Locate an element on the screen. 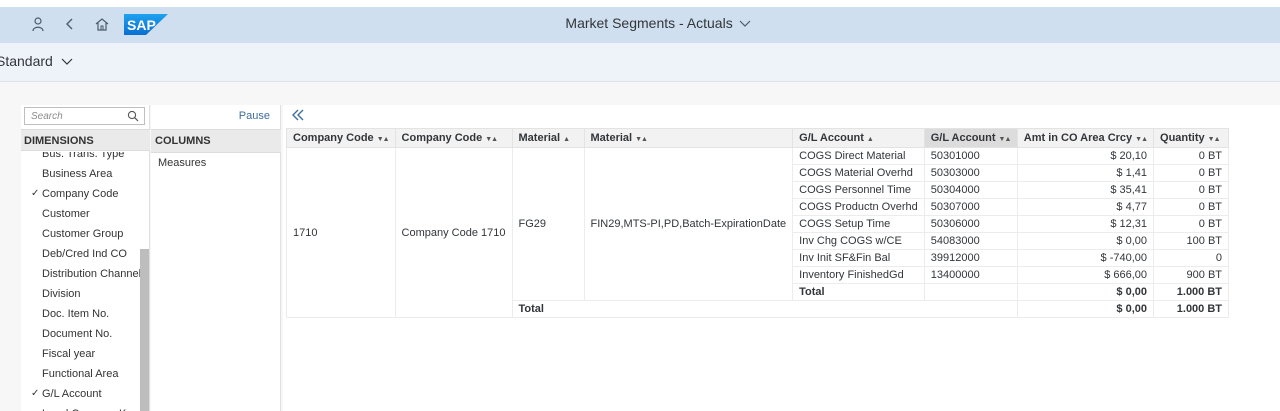 The width and height of the screenshot is (1280, 411). table-cell: Inv Chg COGS w/CE is located at coordinates (858, 241).